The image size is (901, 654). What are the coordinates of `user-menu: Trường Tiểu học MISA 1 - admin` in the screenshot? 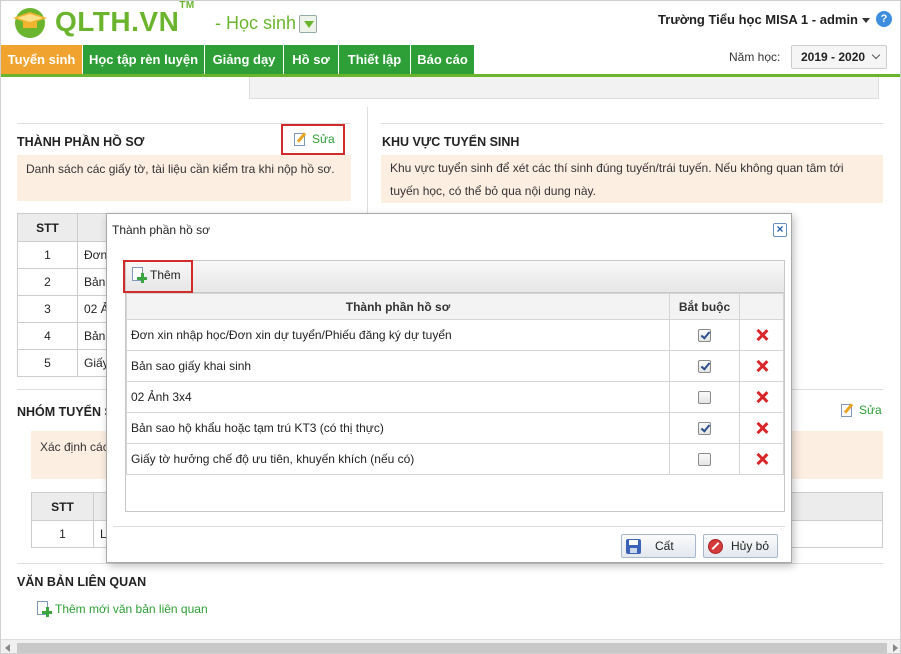 It's located at (764, 19).